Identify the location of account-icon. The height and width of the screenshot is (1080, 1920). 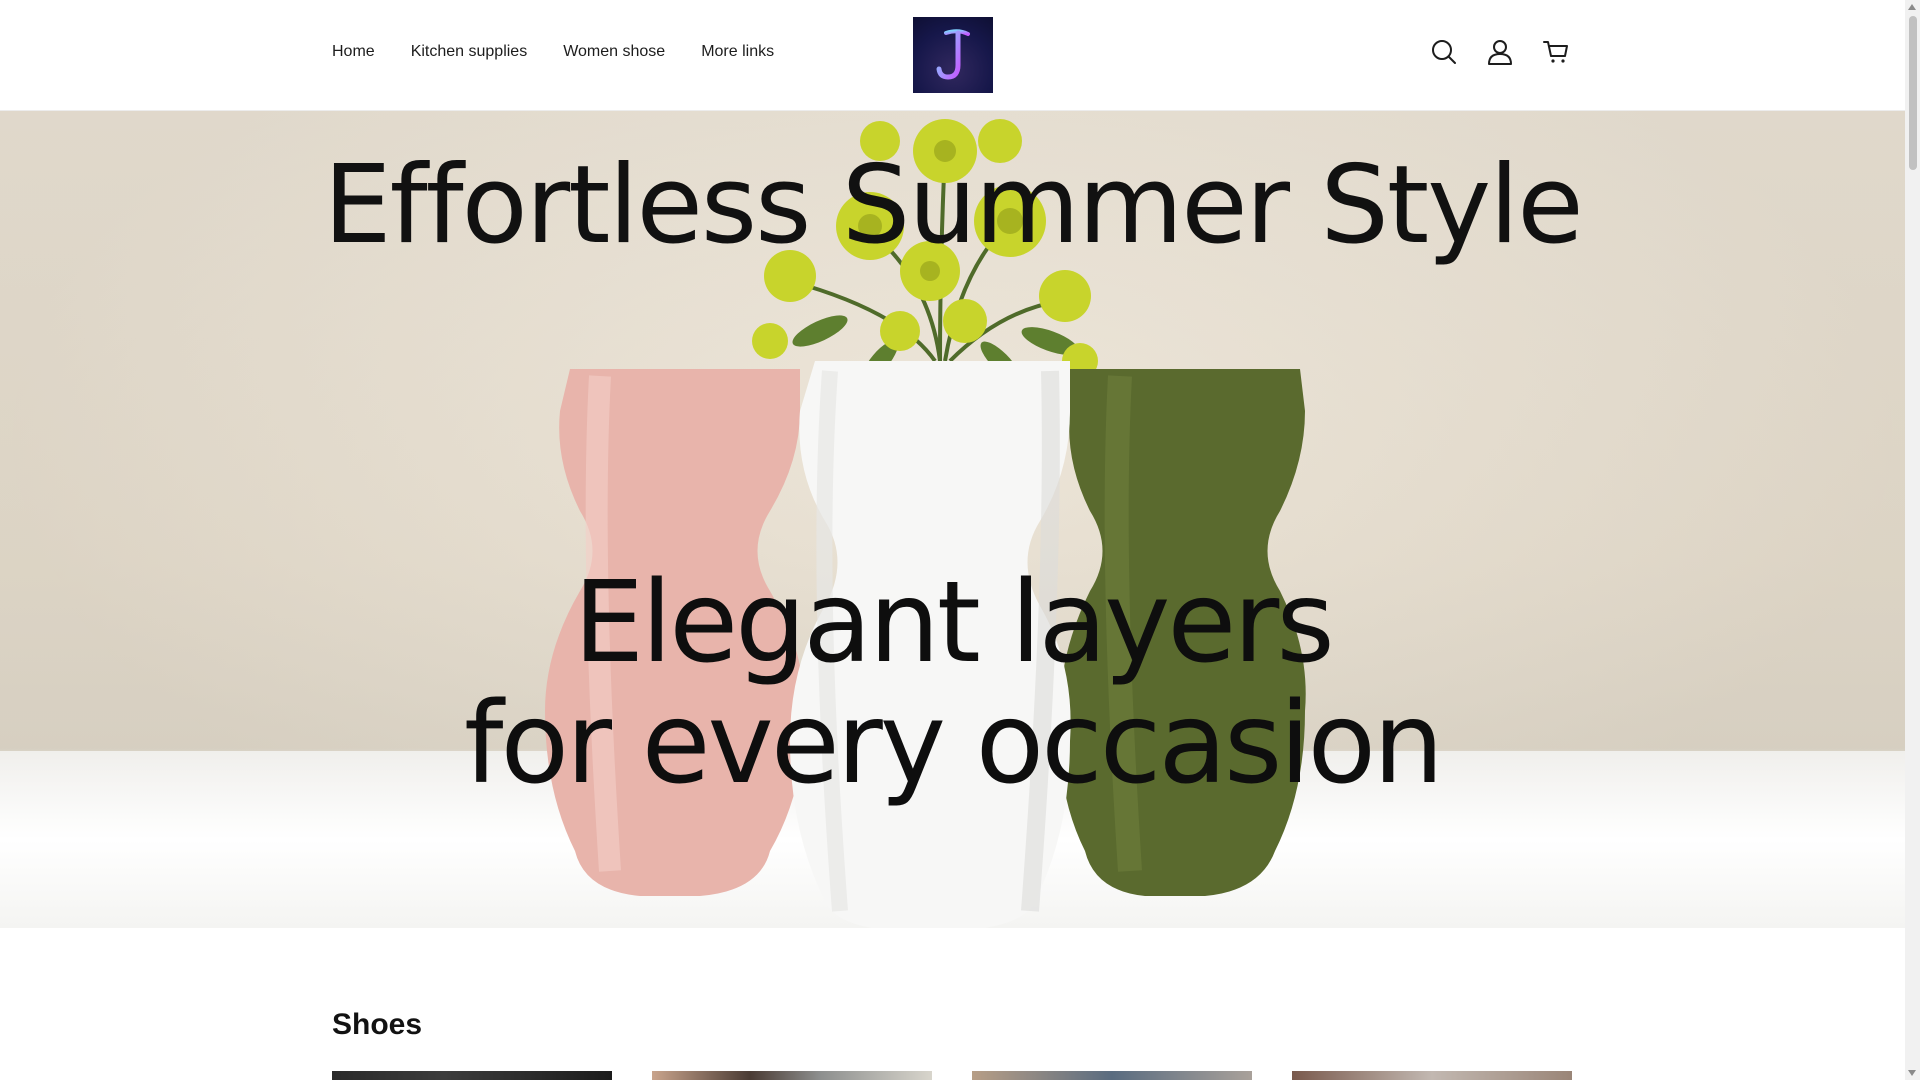
(1499, 51).